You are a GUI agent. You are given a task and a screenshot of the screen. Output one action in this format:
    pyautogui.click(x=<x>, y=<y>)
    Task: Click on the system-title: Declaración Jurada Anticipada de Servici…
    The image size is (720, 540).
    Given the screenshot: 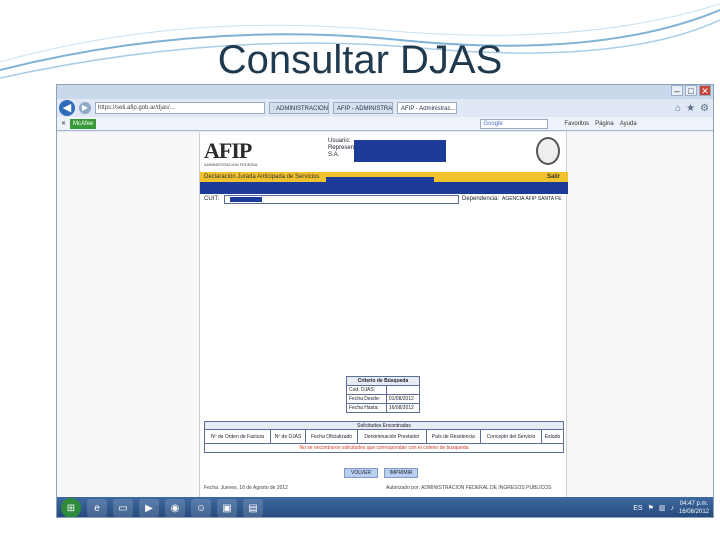 What is the action you would take?
    pyautogui.click(x=262, y=177)
    